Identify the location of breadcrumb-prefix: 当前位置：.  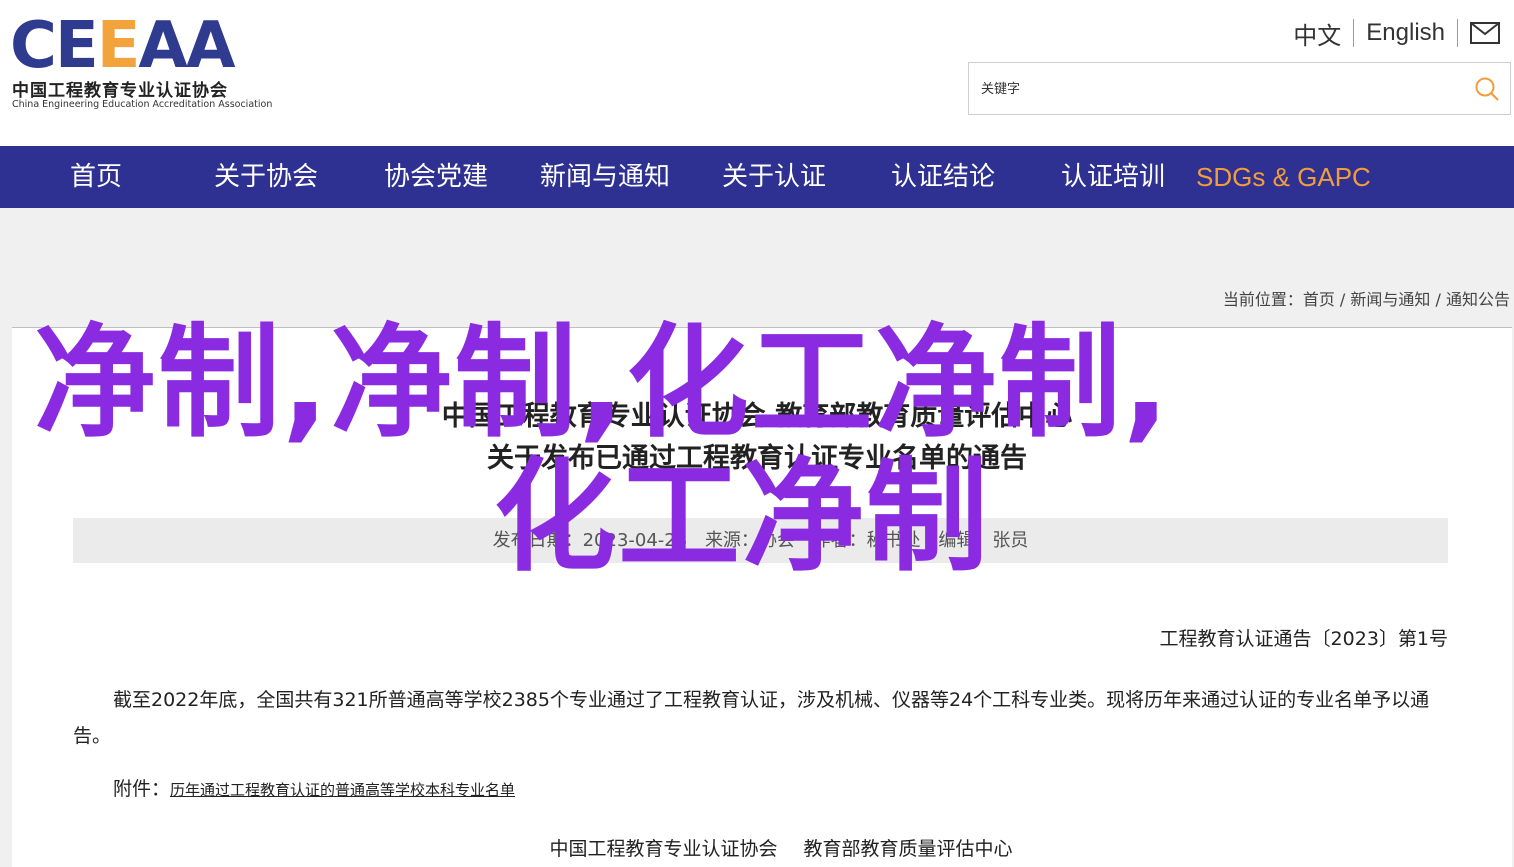
(1262, 299).